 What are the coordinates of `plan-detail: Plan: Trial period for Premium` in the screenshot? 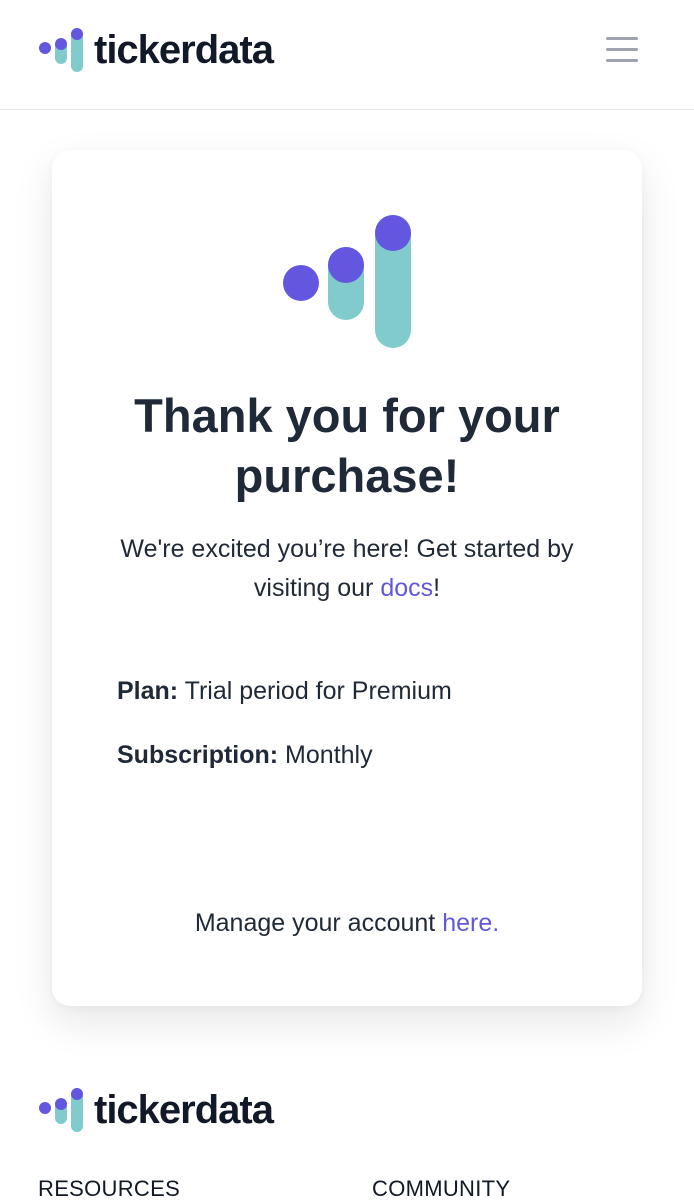 It's located at (357, 691).